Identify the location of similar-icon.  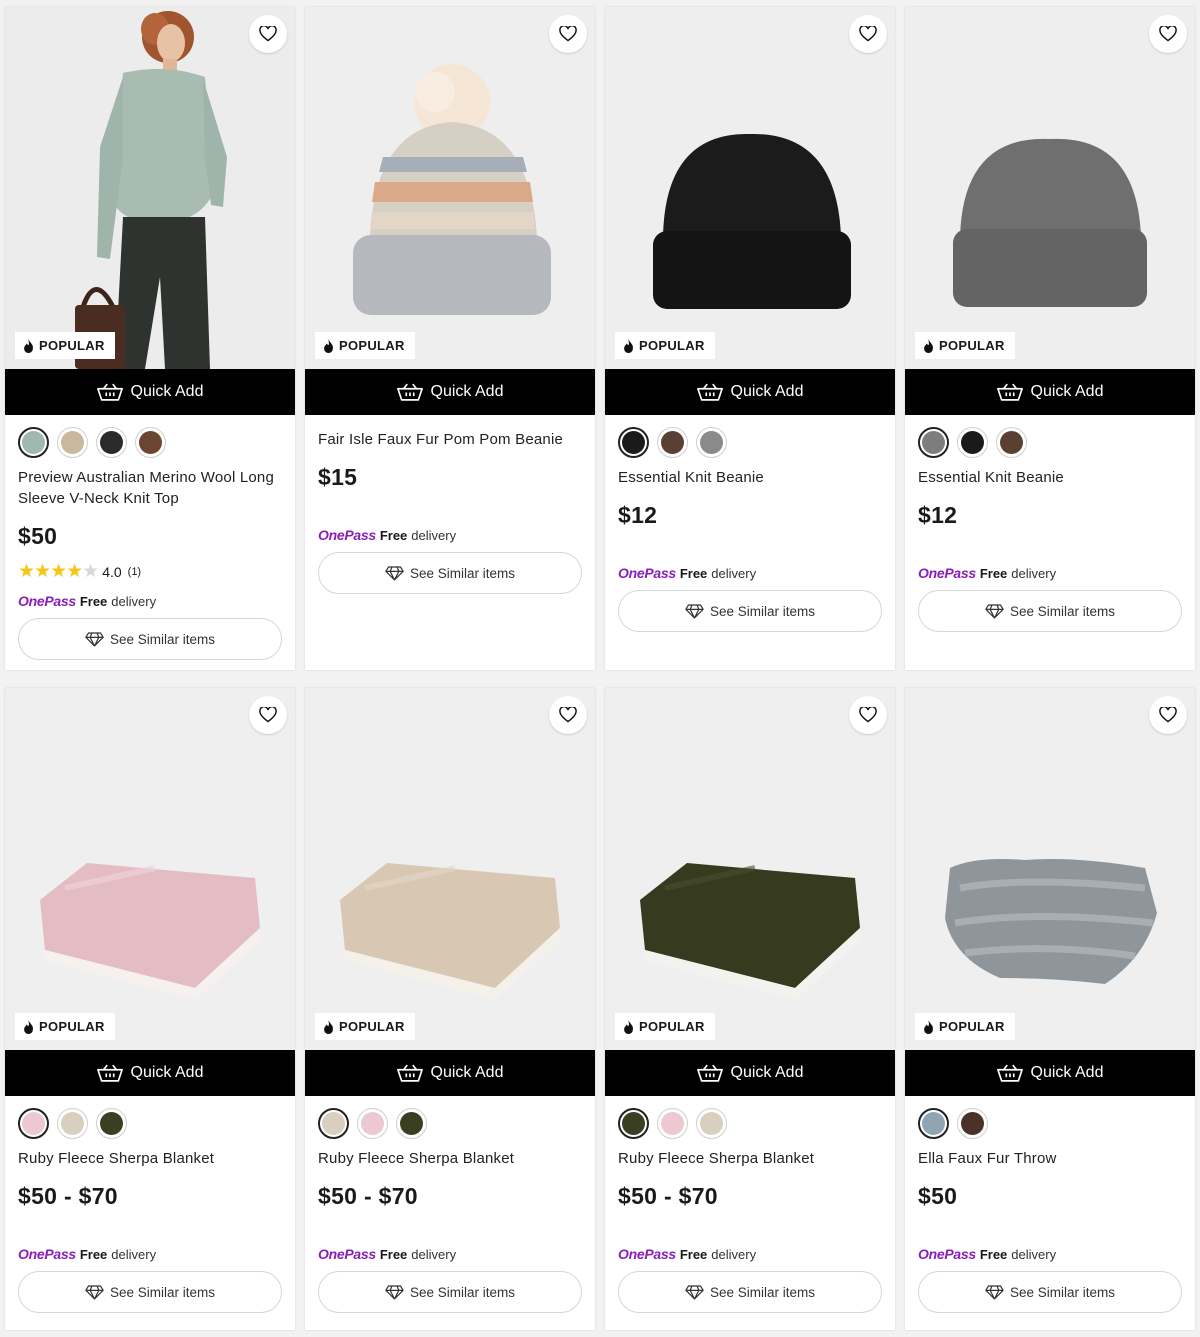
(94, 639).